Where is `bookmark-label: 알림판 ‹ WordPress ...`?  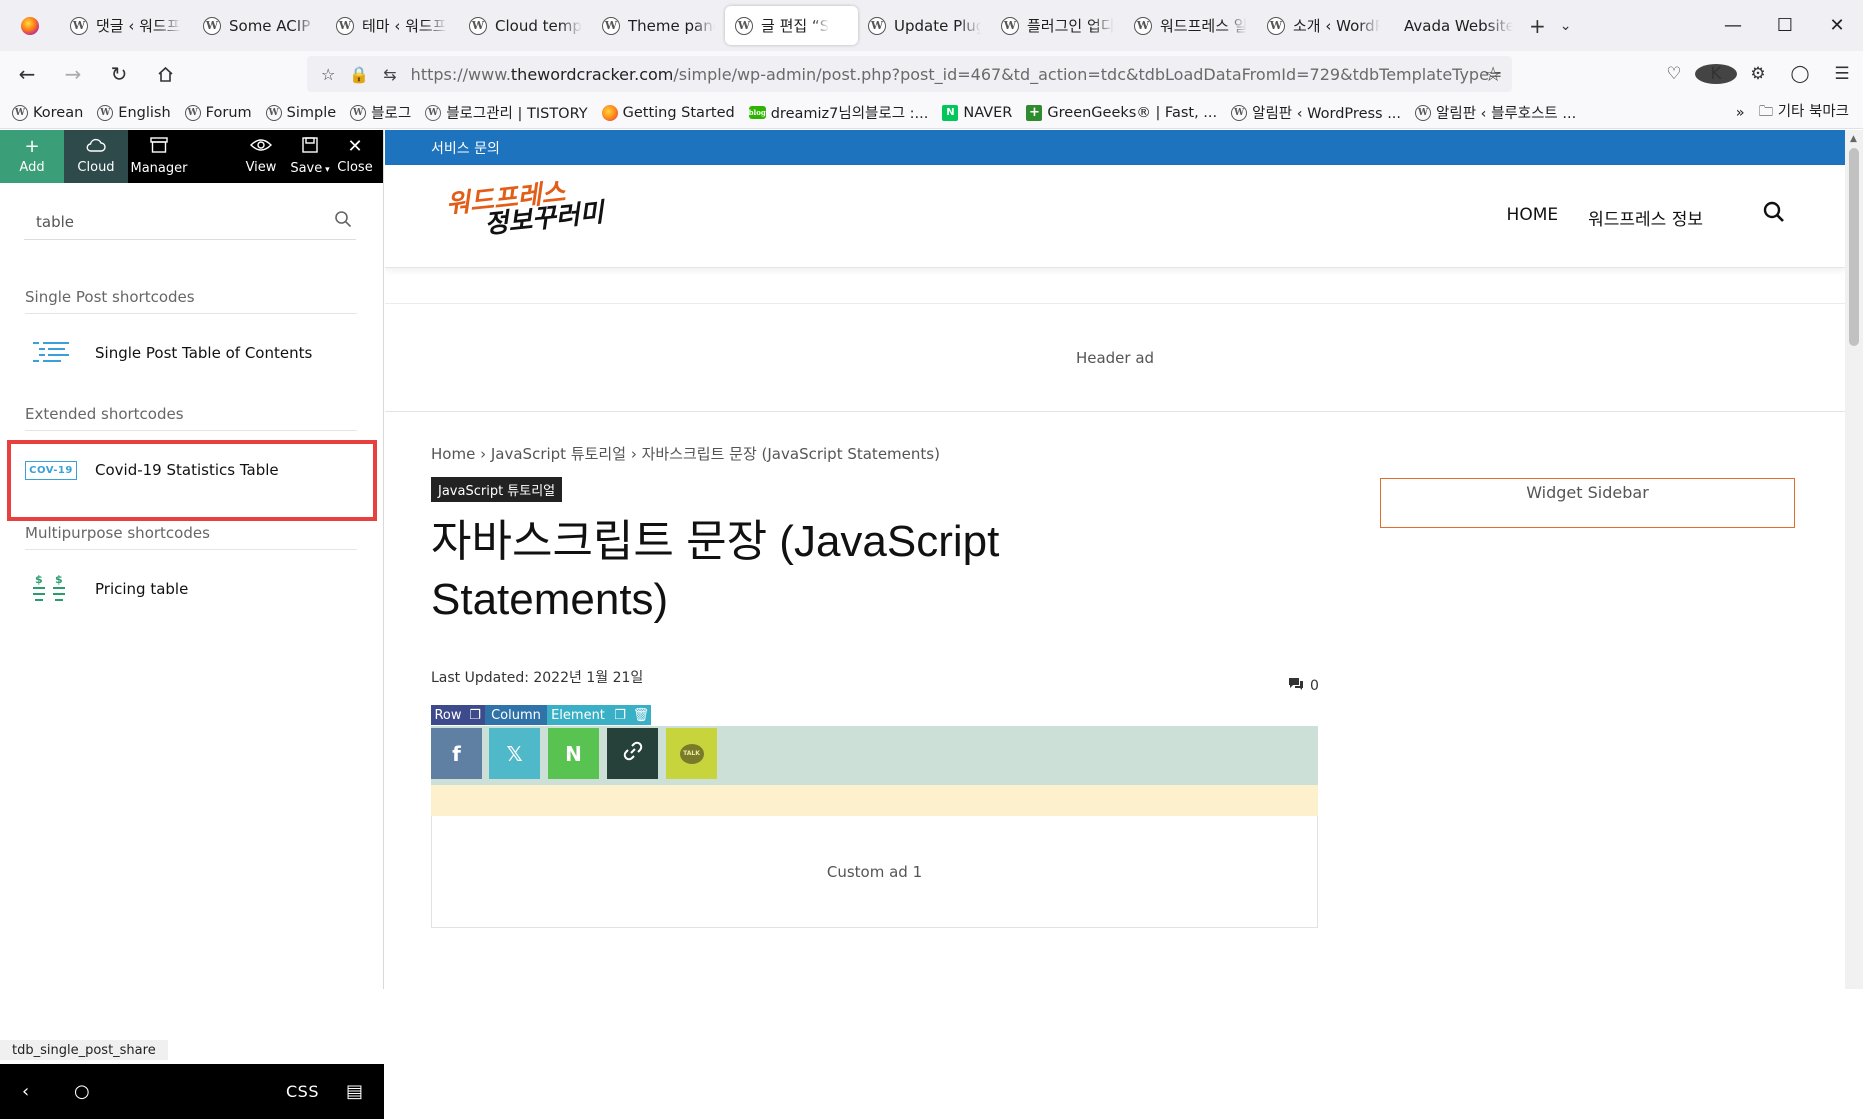
bookmark-label: 알림판 ‹ WordPress ... is located at coordinates (1327, 114).